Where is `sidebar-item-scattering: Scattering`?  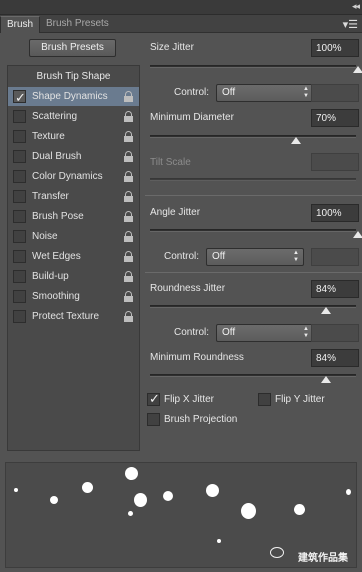 sidebar-item-scattering: Scattering is located at coordinates (73, 116).